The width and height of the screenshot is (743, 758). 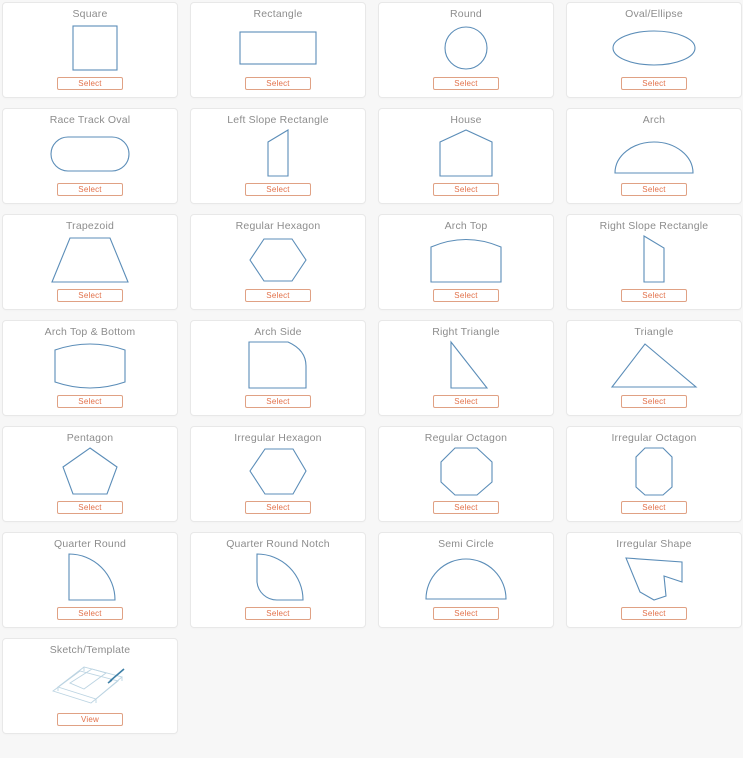 I want to click on rectangle-shape, so click(x=278, y=48).